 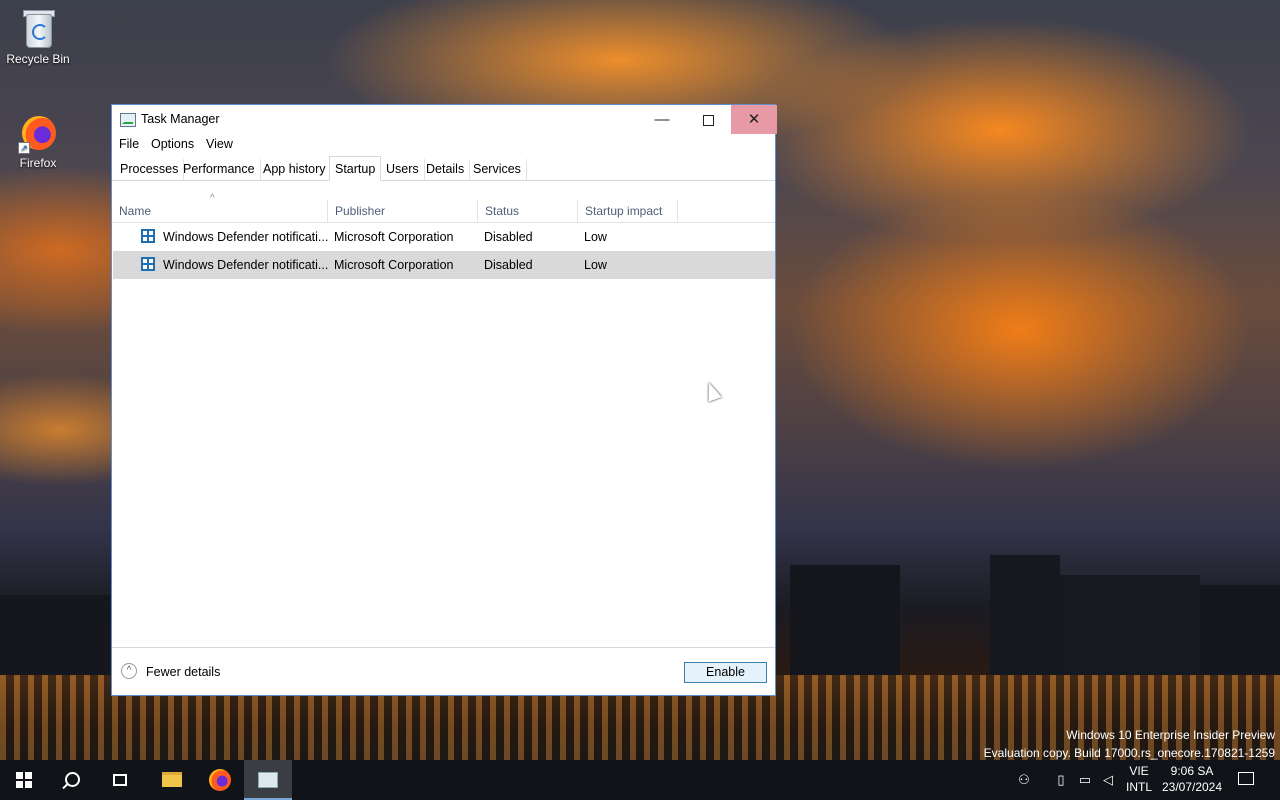 What do you see at coordinates (1139, 771) in the screenshot?
I see `language-code: VIE` at bounding box center [1139, 771].